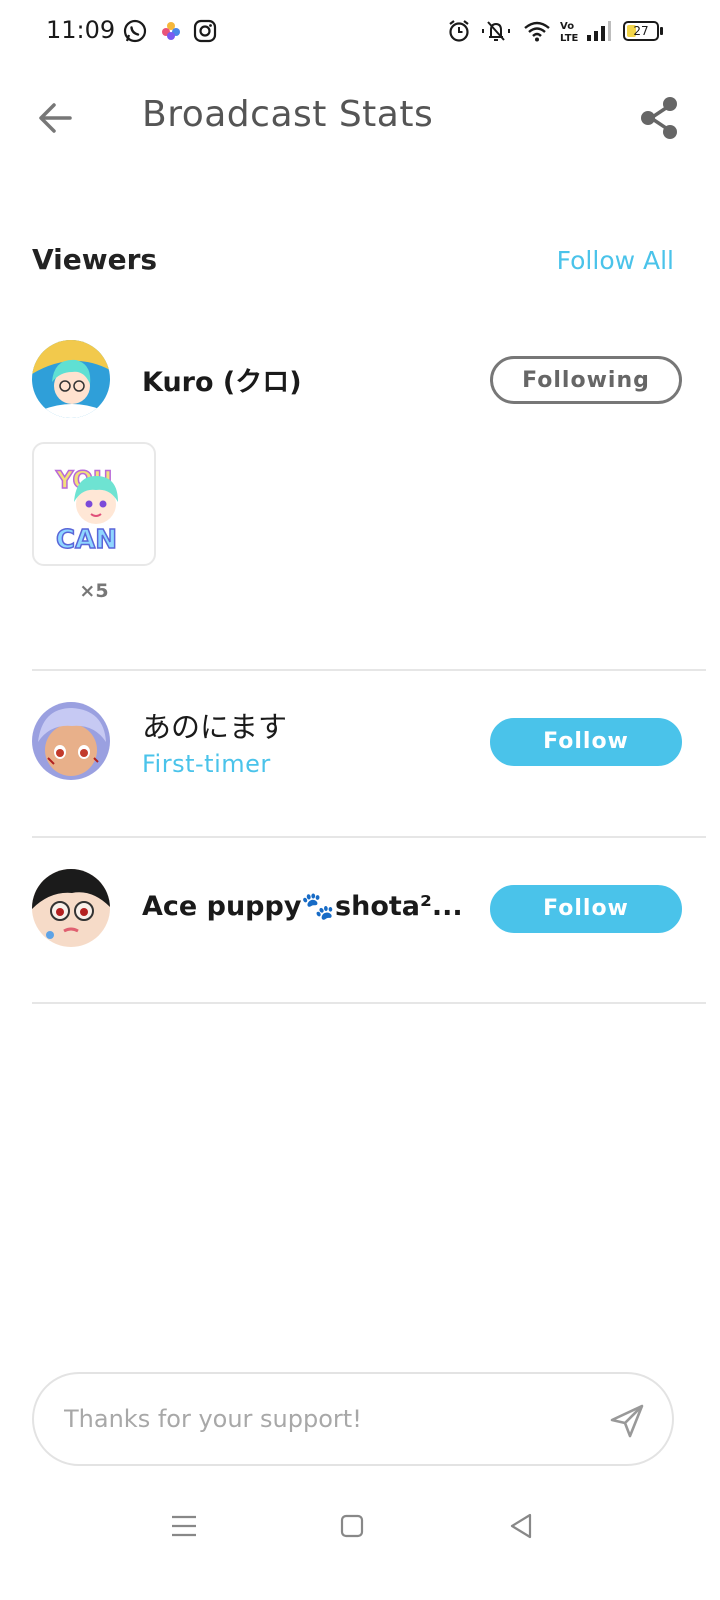 The height and width of the screenshot is (1600, 720). What do you see at coordinates (459, 31) in the screenshot?
I see `alarm-icon` at bounding box center [459, 31].